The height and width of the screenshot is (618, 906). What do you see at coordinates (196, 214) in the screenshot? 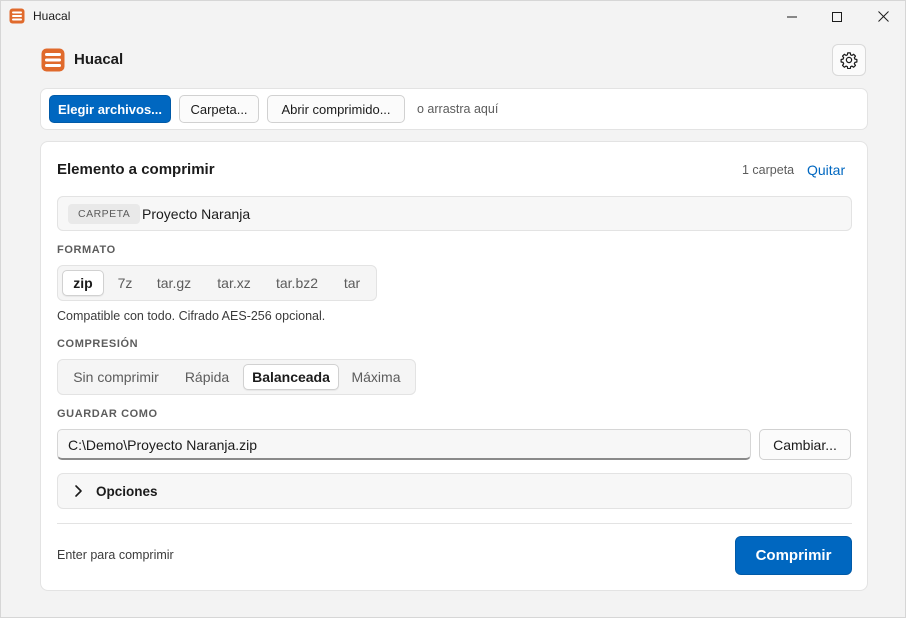
I see `item-name: Proyecto Naranja` at bounding box center [196, 214].